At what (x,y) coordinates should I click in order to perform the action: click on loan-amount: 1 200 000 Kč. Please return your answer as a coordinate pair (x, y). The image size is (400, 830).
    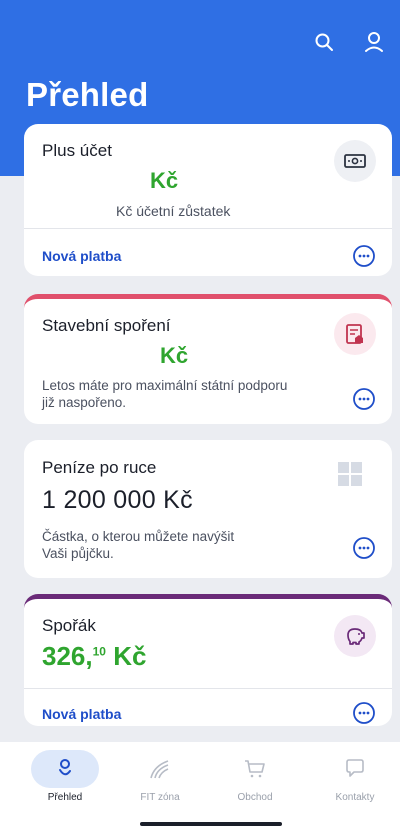
    Looking at the image, I should click on (117, 500).